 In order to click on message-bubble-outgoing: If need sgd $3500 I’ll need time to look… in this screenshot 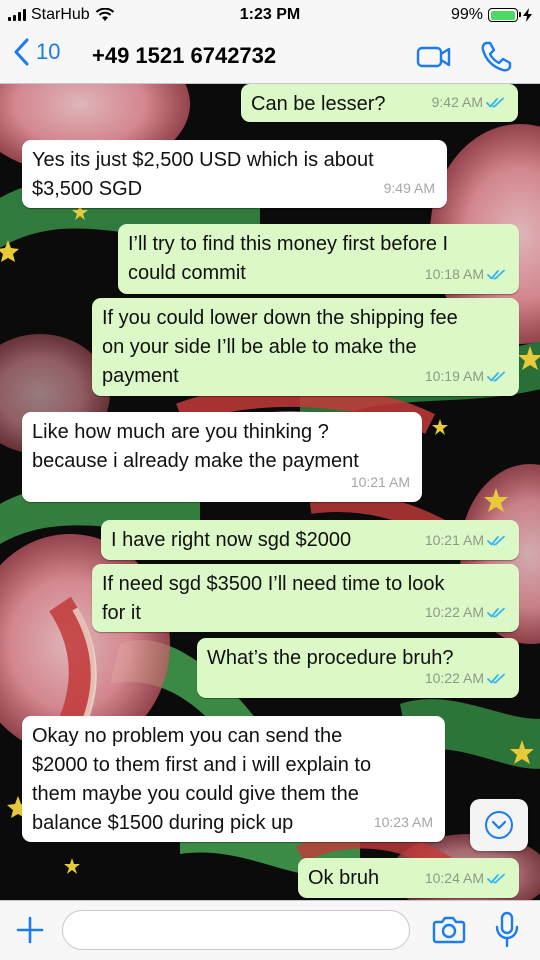, I will do `click(305, 598)`.